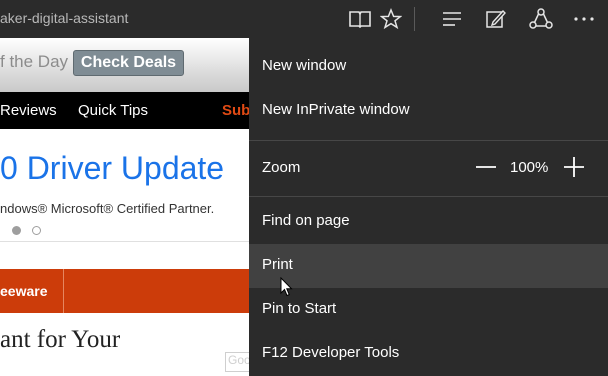 The width and height of the screenshot is (608, 376). I want to click on deals-banner: f the Day Check Deals, so click(124, 65).